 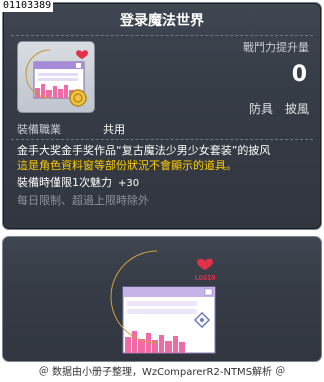 I want to click on item-tags: 防具 披風, so click(x=279, y=109).